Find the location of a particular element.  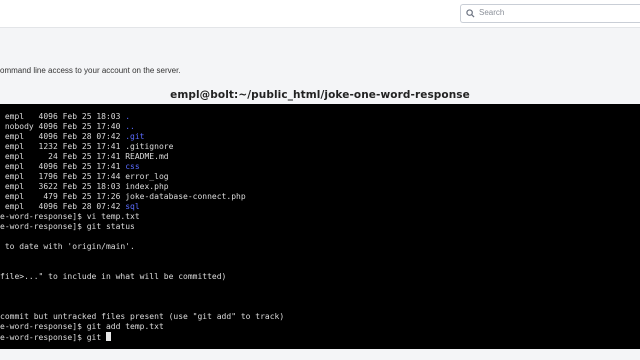

terminal-line-text: empl 24 Feb 25 17:41 README.md is located at coordinates (84, 156).